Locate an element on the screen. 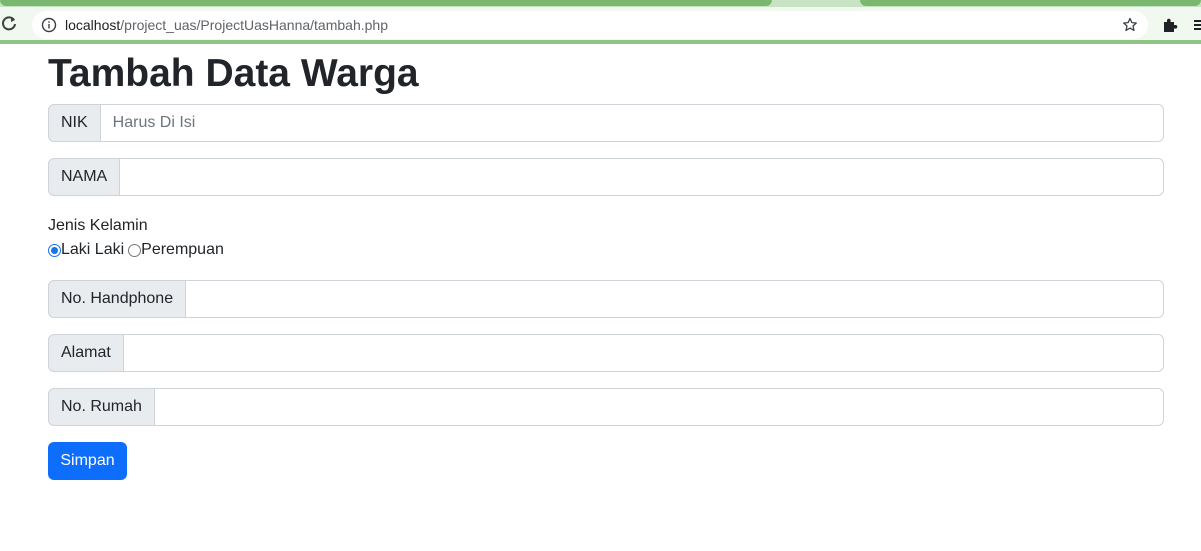 The height and width of the screenshot is (551, 1201). radio-unchecked-icon is located at coordinates (135, 250).